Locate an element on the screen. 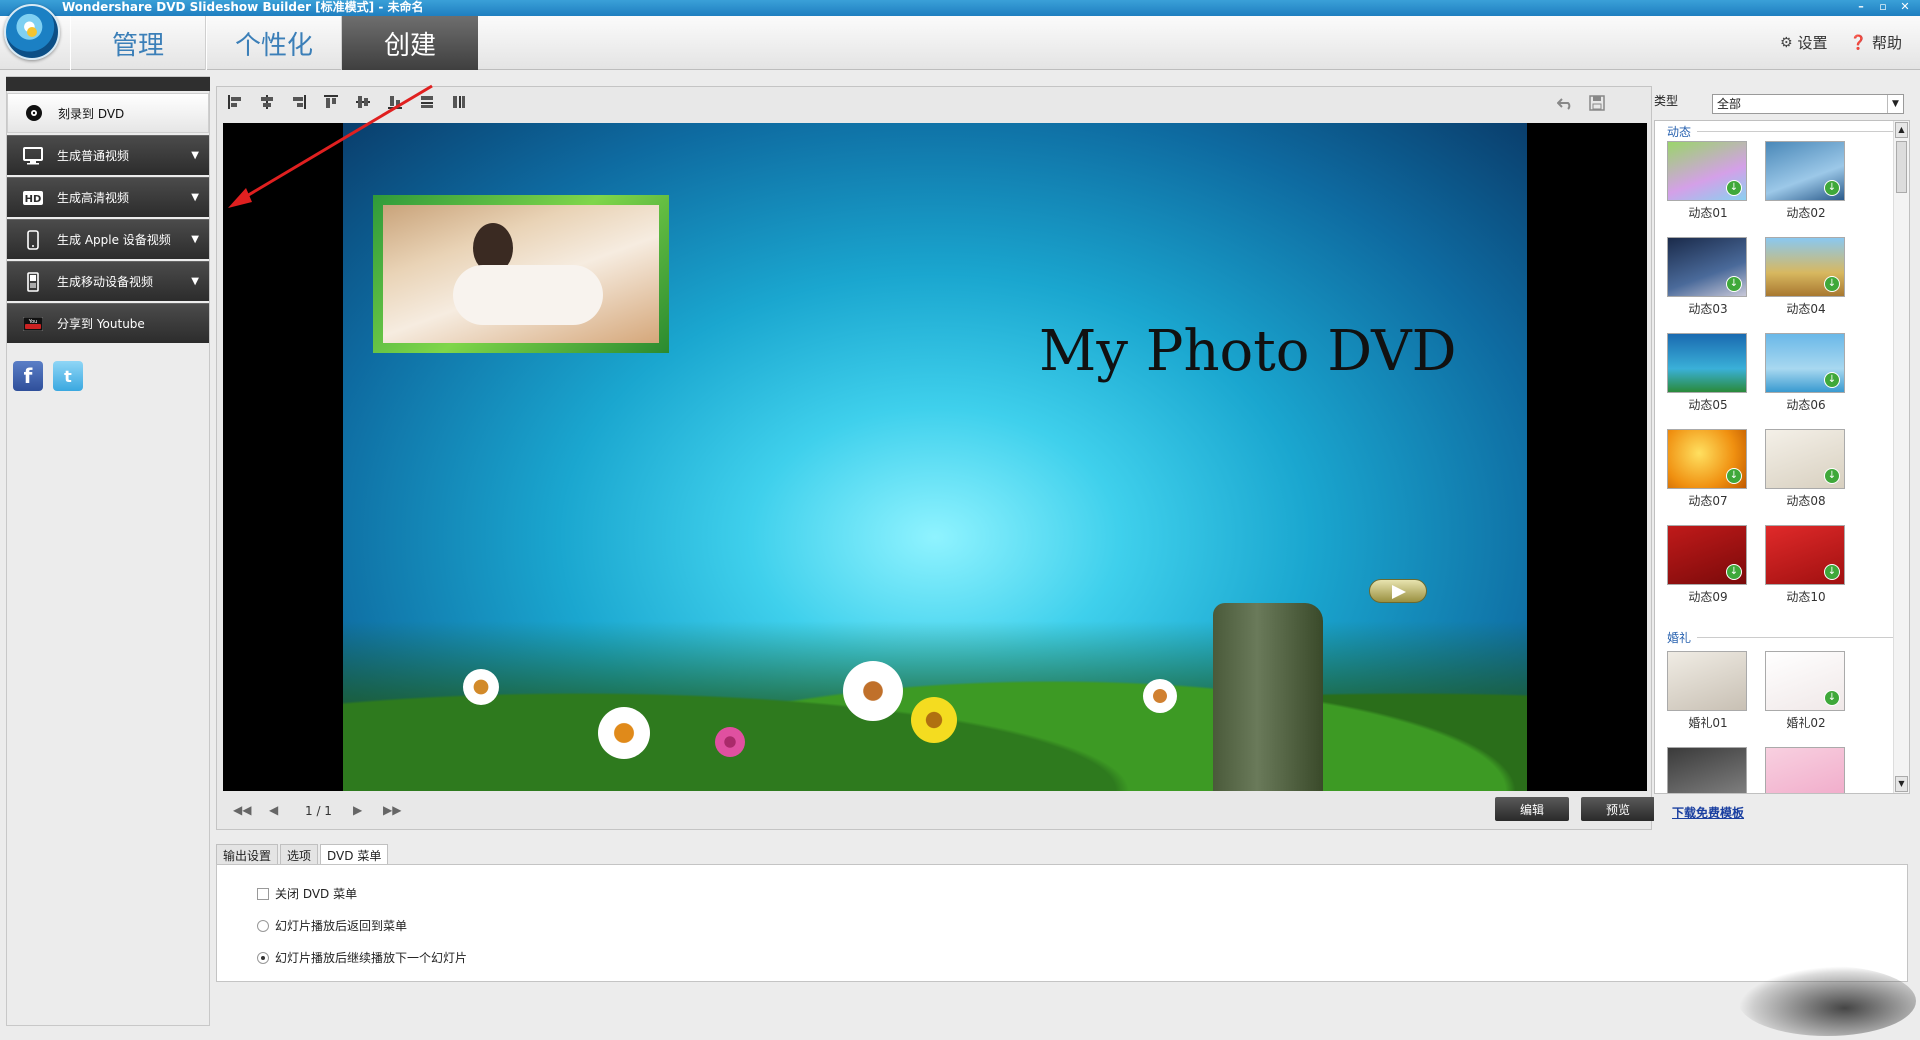 The width and height of the screenshot is (1920, 1040). sidebar-item-apple-video: 生成 Apple 设备视频 ▼ is located at coordinates (108, 239).